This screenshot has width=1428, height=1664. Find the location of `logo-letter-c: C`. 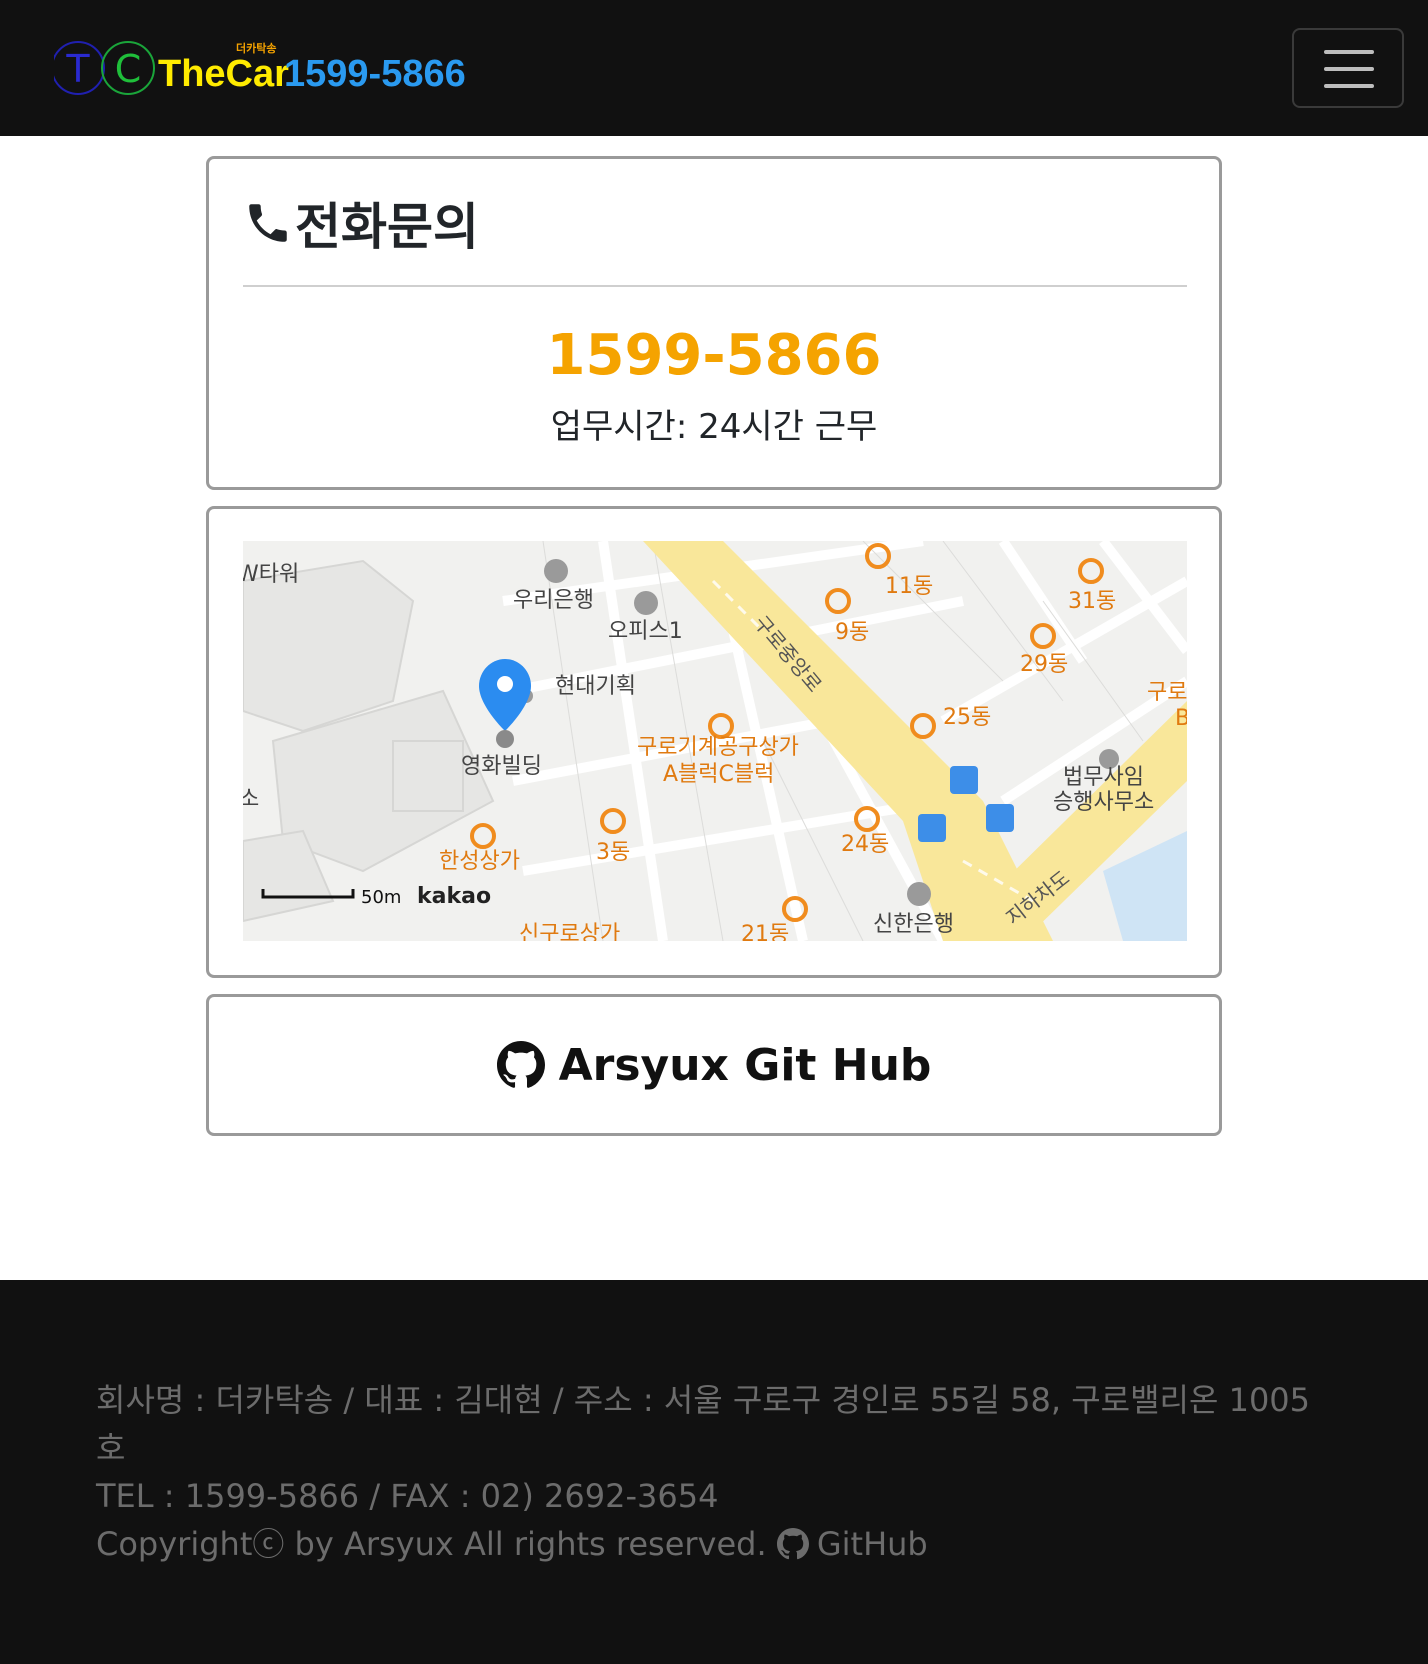

logo-letter-c: C is located at coordinates (128, 69).